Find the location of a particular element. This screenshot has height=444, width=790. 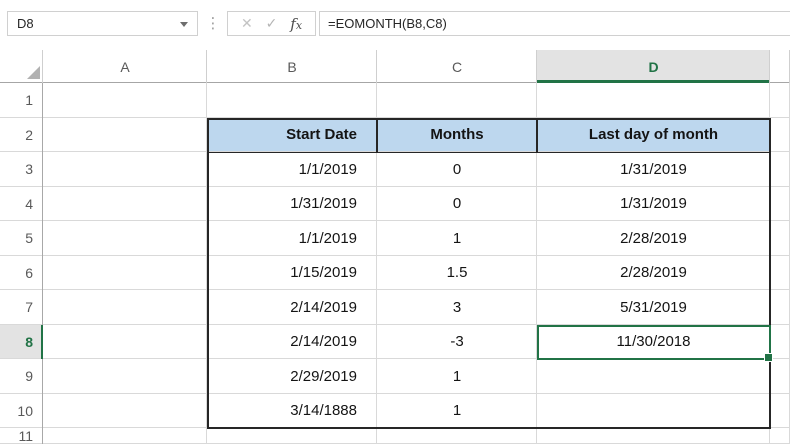

cell-d5: 2/28/2019 is located at coordinates (653, 238).